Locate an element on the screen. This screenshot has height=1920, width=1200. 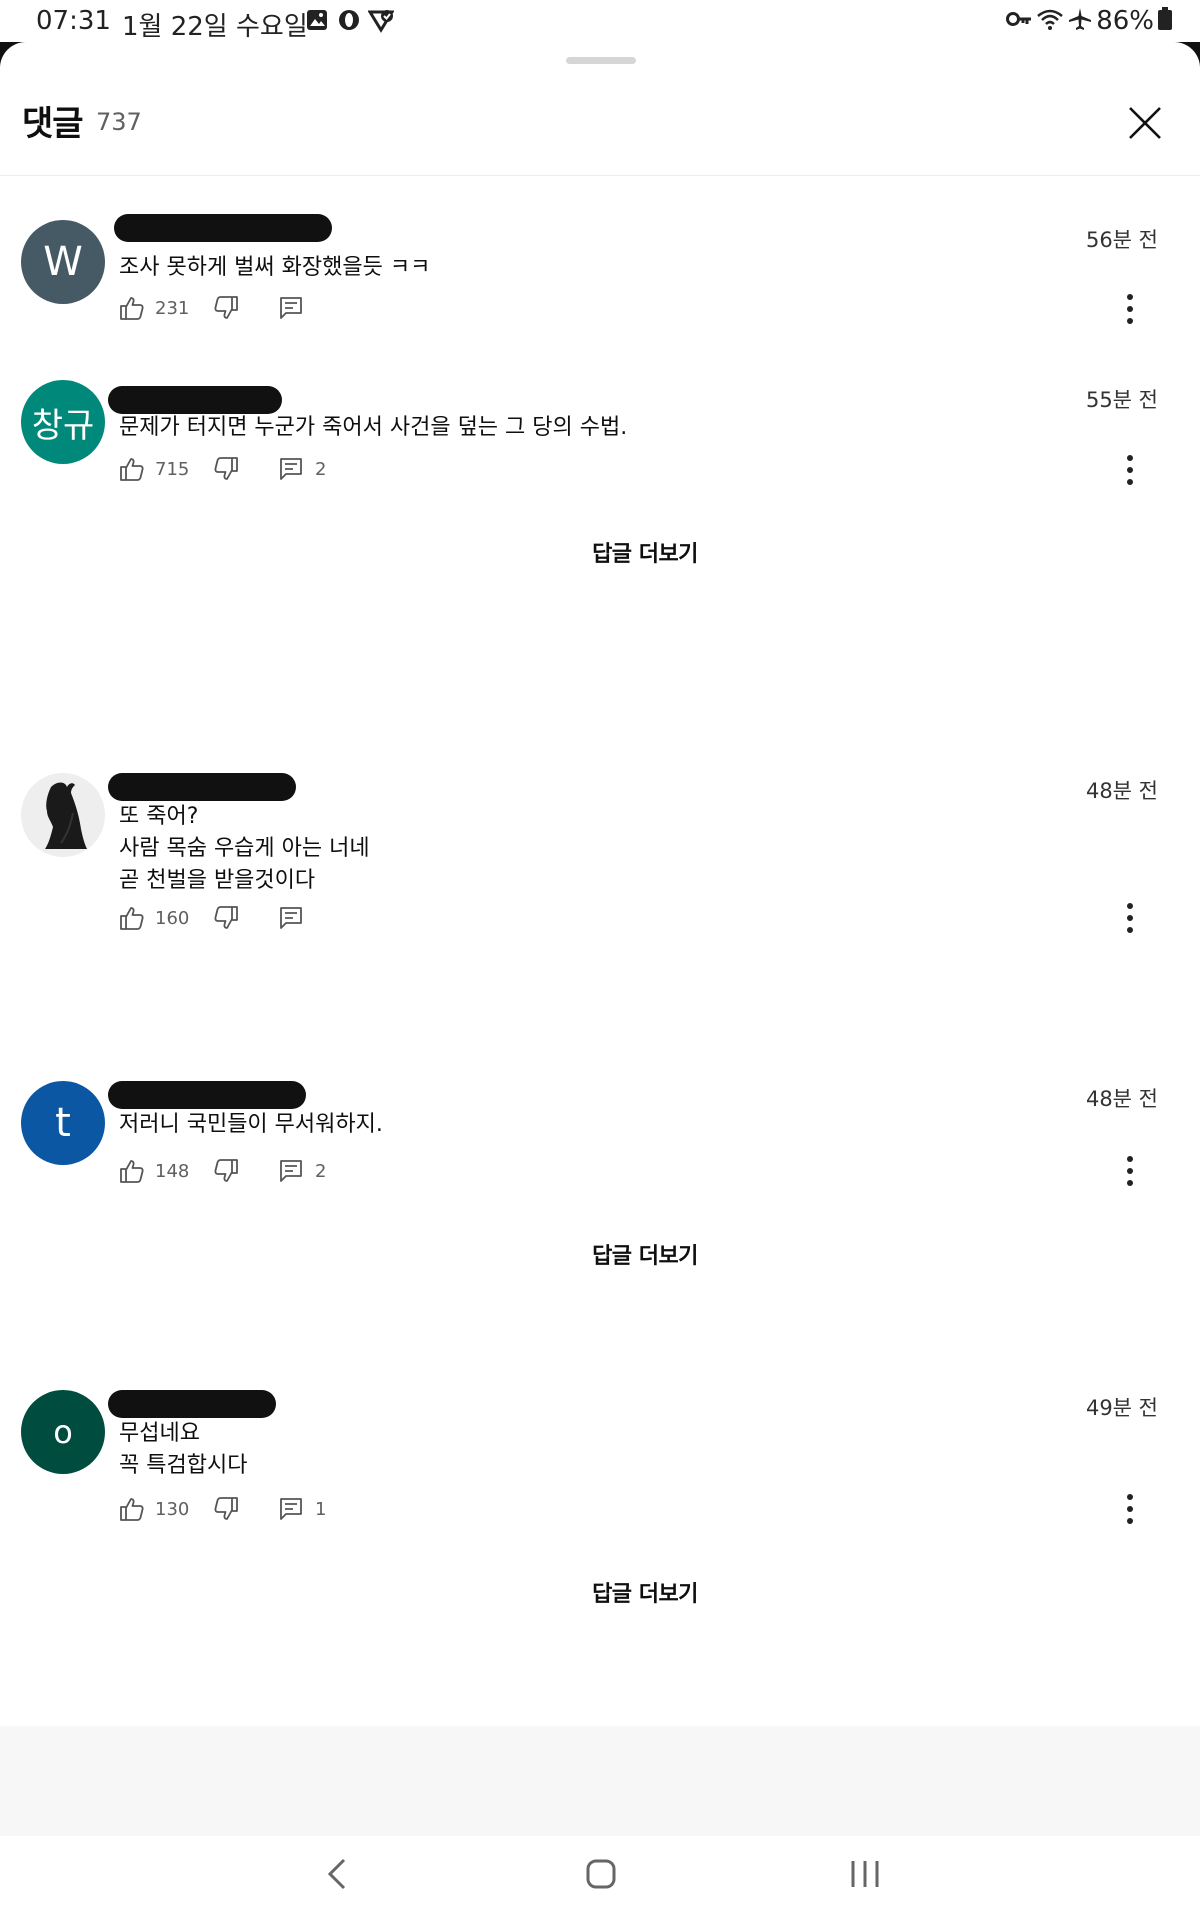
panel-title: 댓글 is located at coordinates (53, 124).